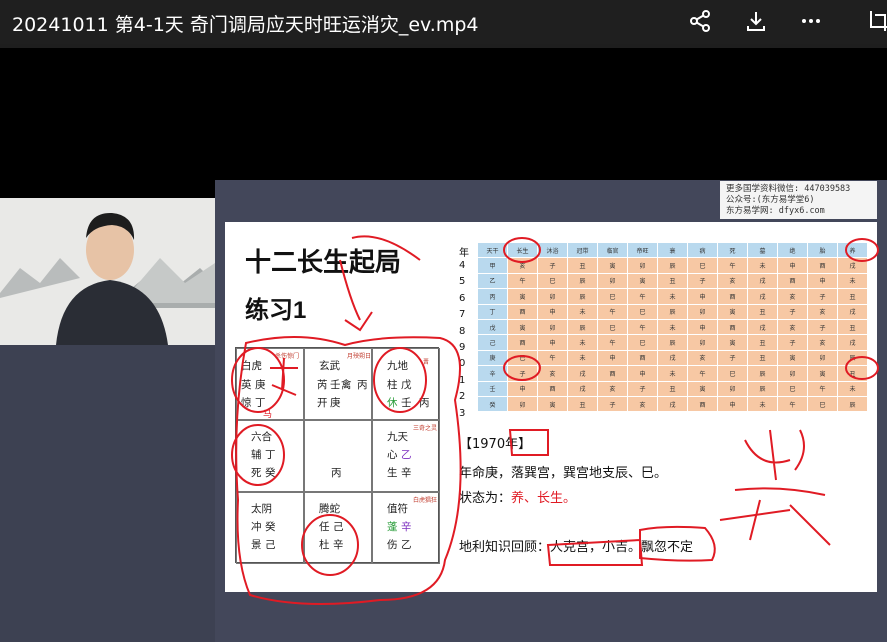 The image size is (887, 642). What do you see at coordinates (492, 373) in the screenshot?
I see `table-cell: 辛` at bounding box center [492, 373].